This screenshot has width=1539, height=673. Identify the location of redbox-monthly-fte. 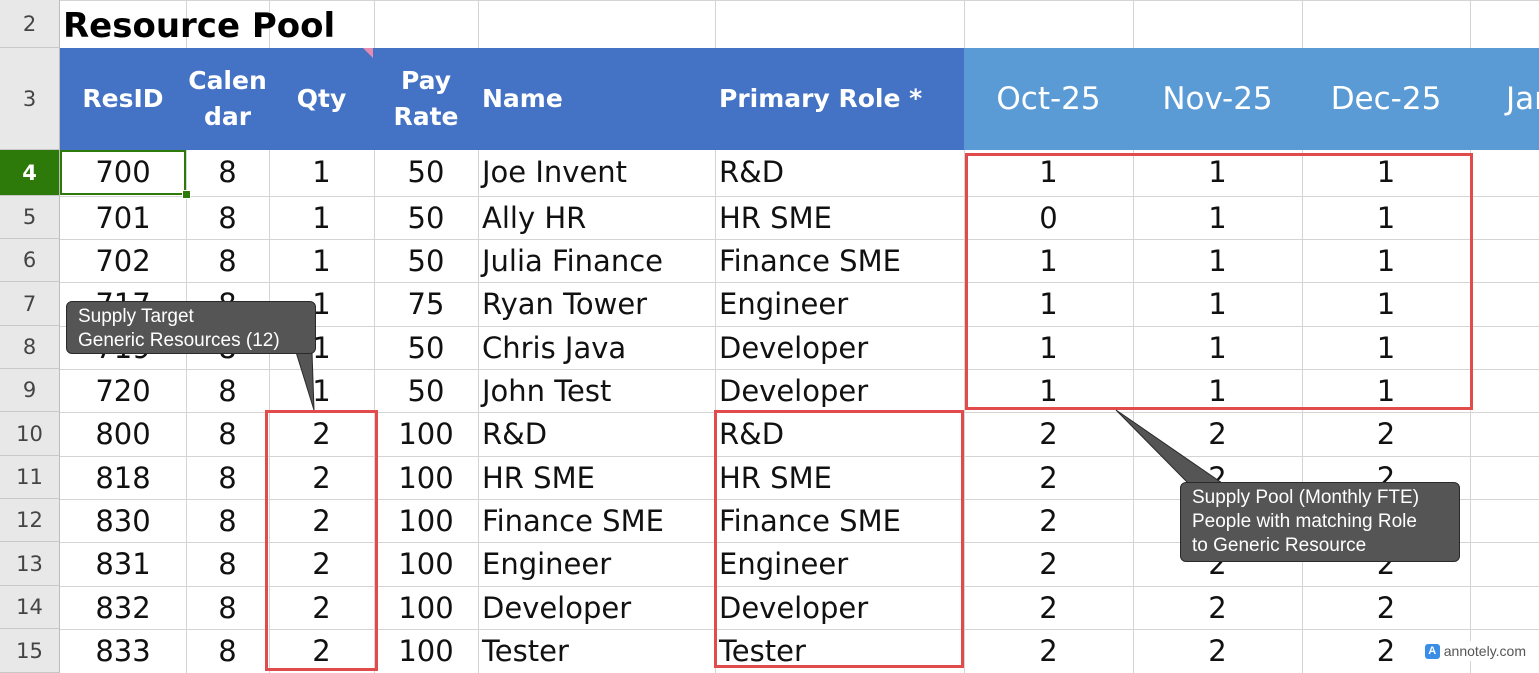
(1219, 281).